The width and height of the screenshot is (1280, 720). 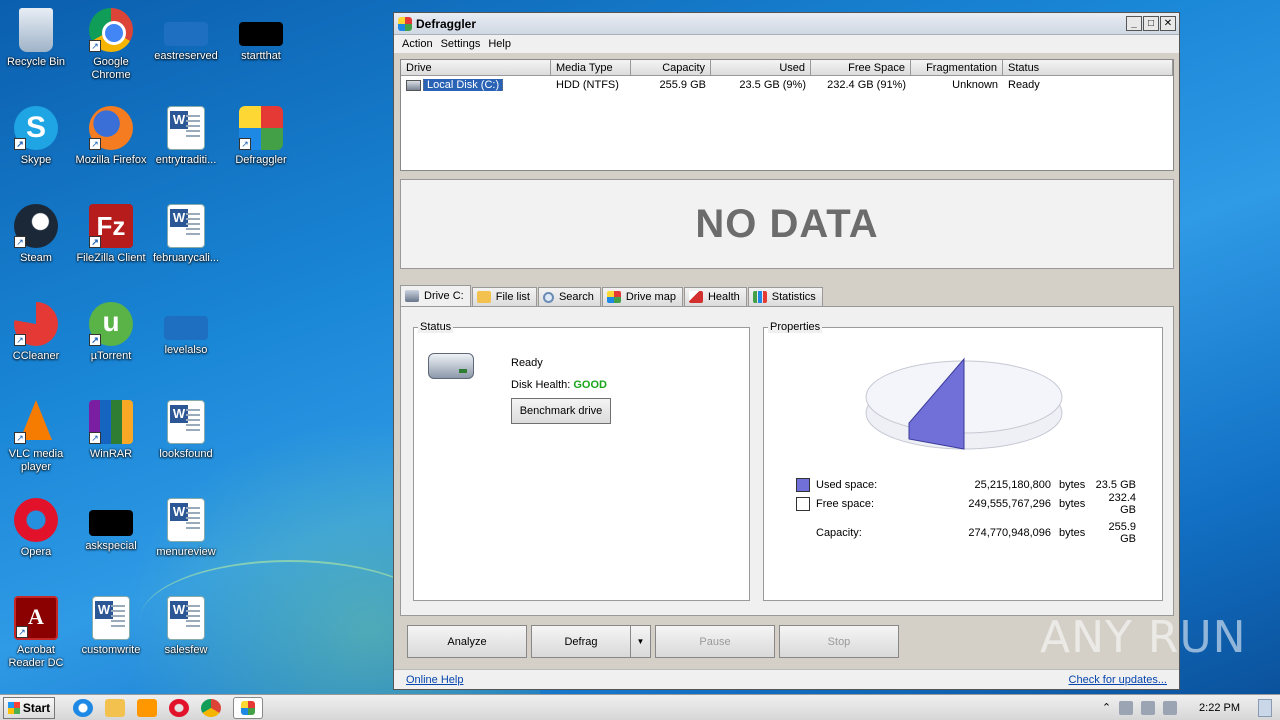 What do you see at coordinates (561, 411) in the screenshot?
I see `benchmark-drive-button: Benchmark drive` at bounding box center [561, 411].